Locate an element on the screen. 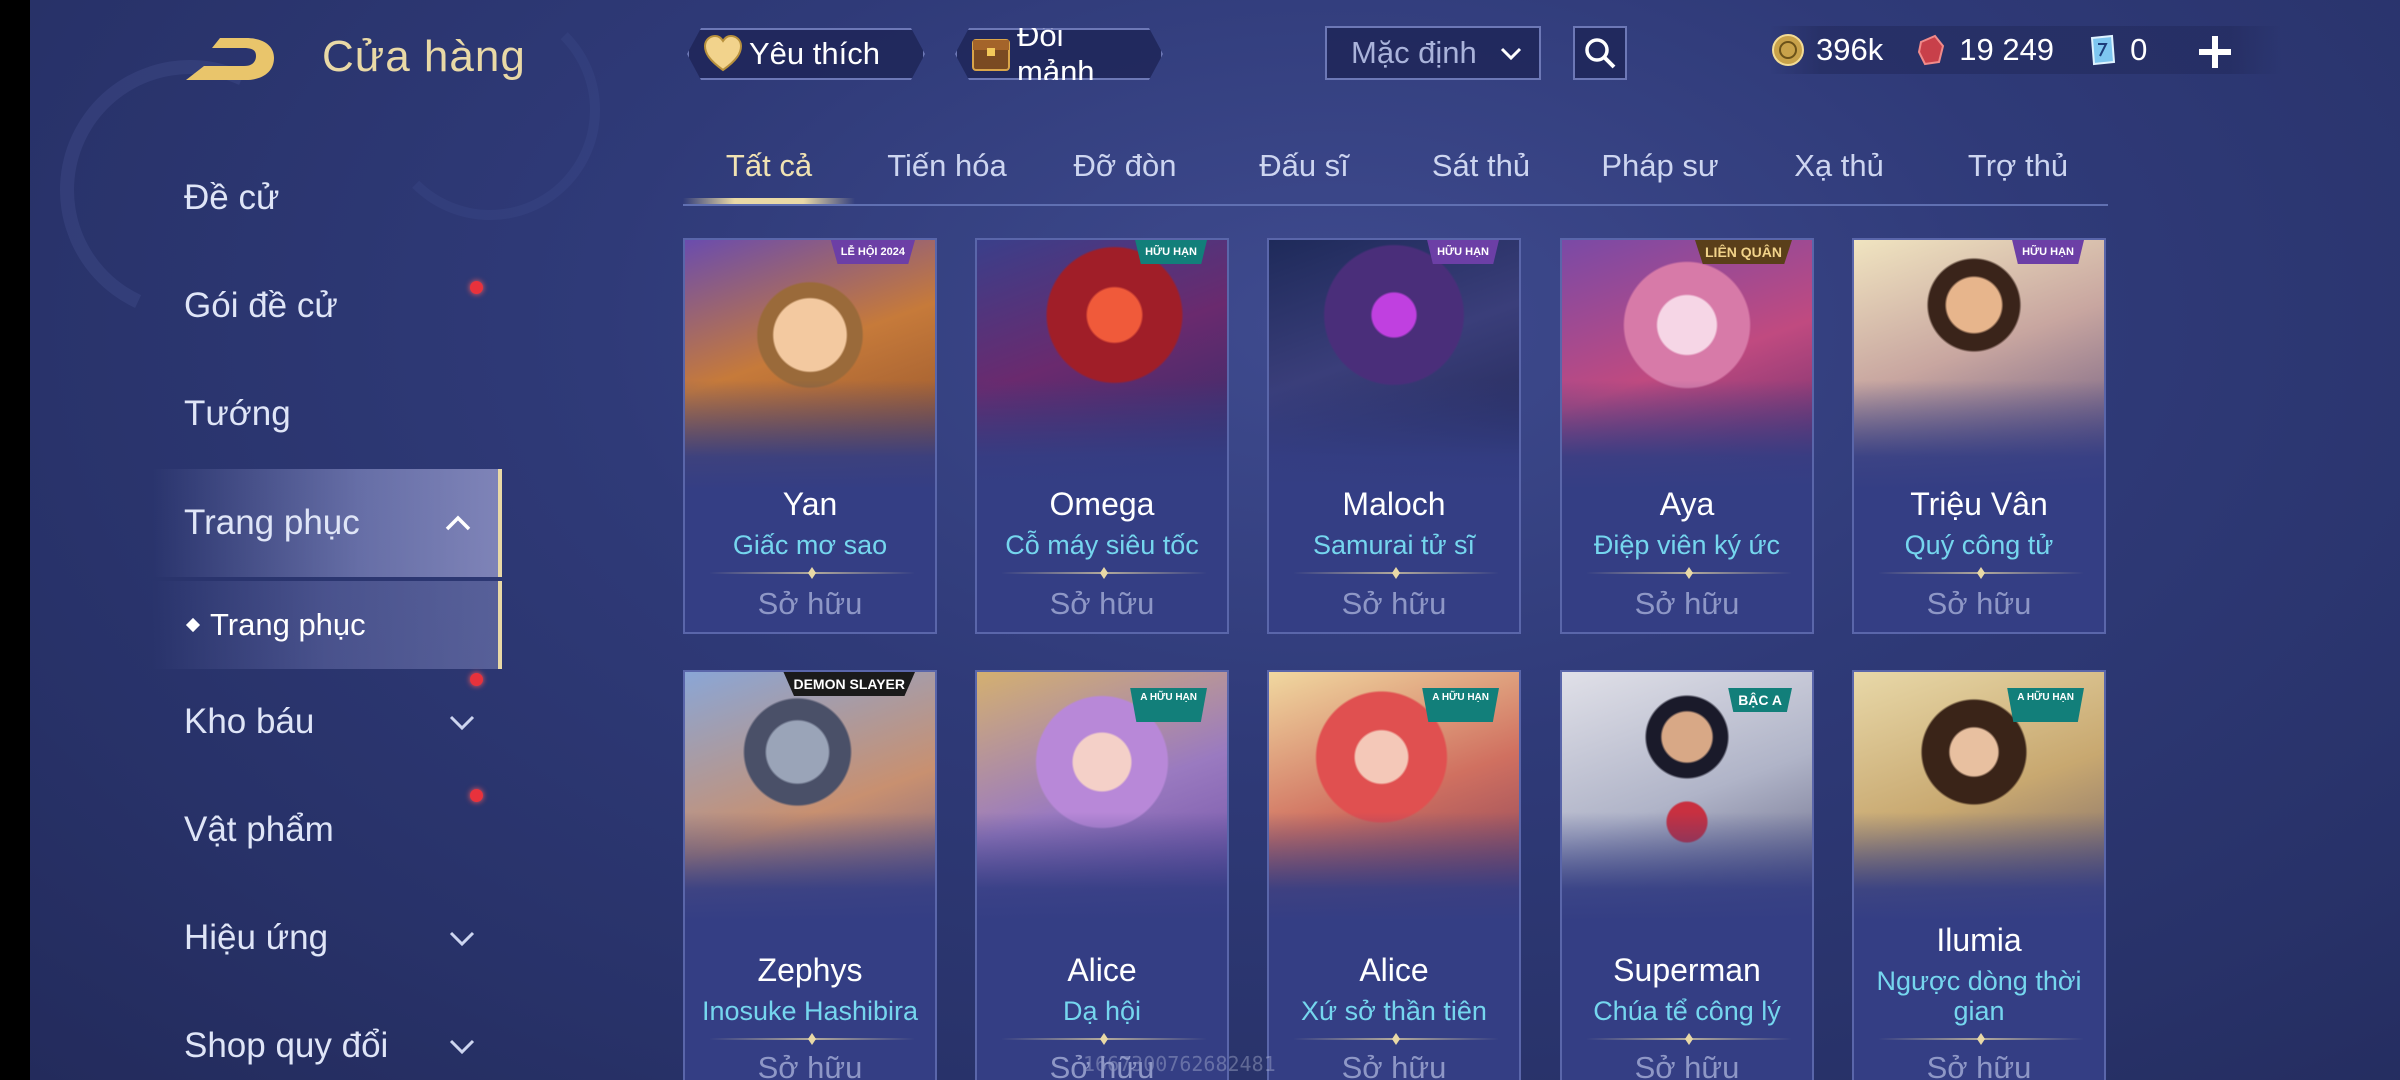 The image size is (2400, 1080). skin-card: LIÊN QUÂN Aya Điệp viên ký ức Sở hữu is located at coordinates (1687, 436).